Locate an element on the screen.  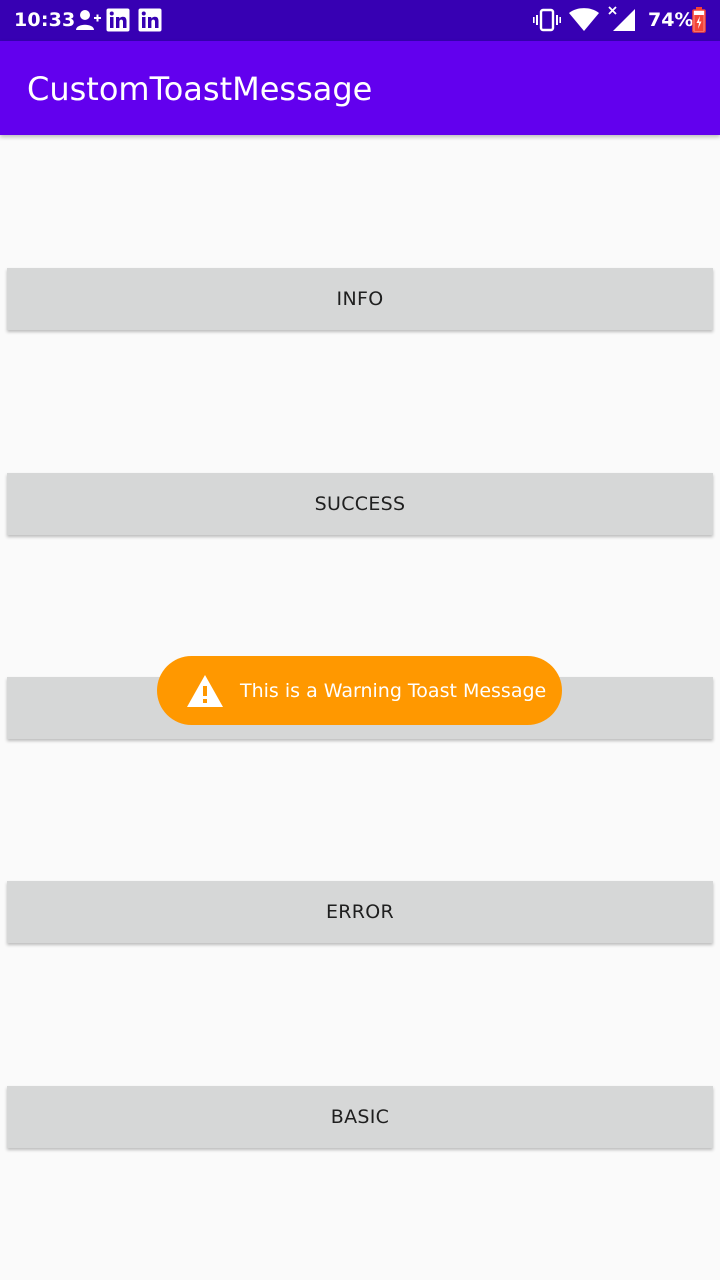
toast-message: This is a Warning Toast Message is located at coordinates (393, 690).